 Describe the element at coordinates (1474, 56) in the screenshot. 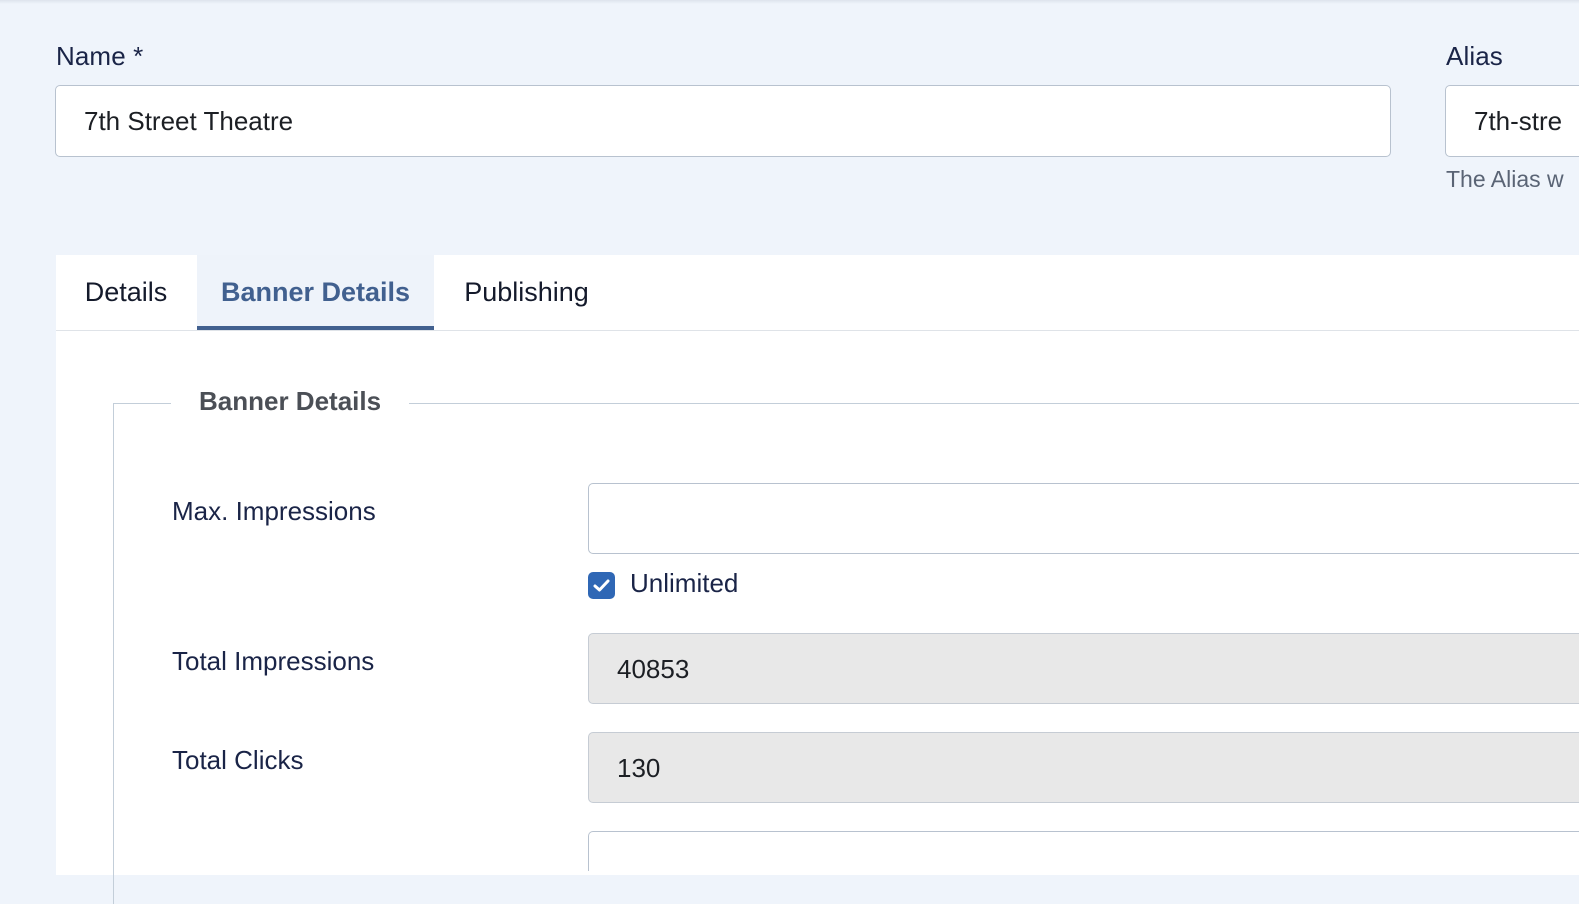

I see `alias-label: Alias` at that location.